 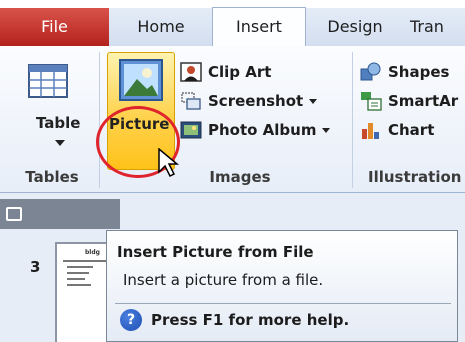 I want to click on clip-art-label: Clip Art, so click(x=240, y=72).